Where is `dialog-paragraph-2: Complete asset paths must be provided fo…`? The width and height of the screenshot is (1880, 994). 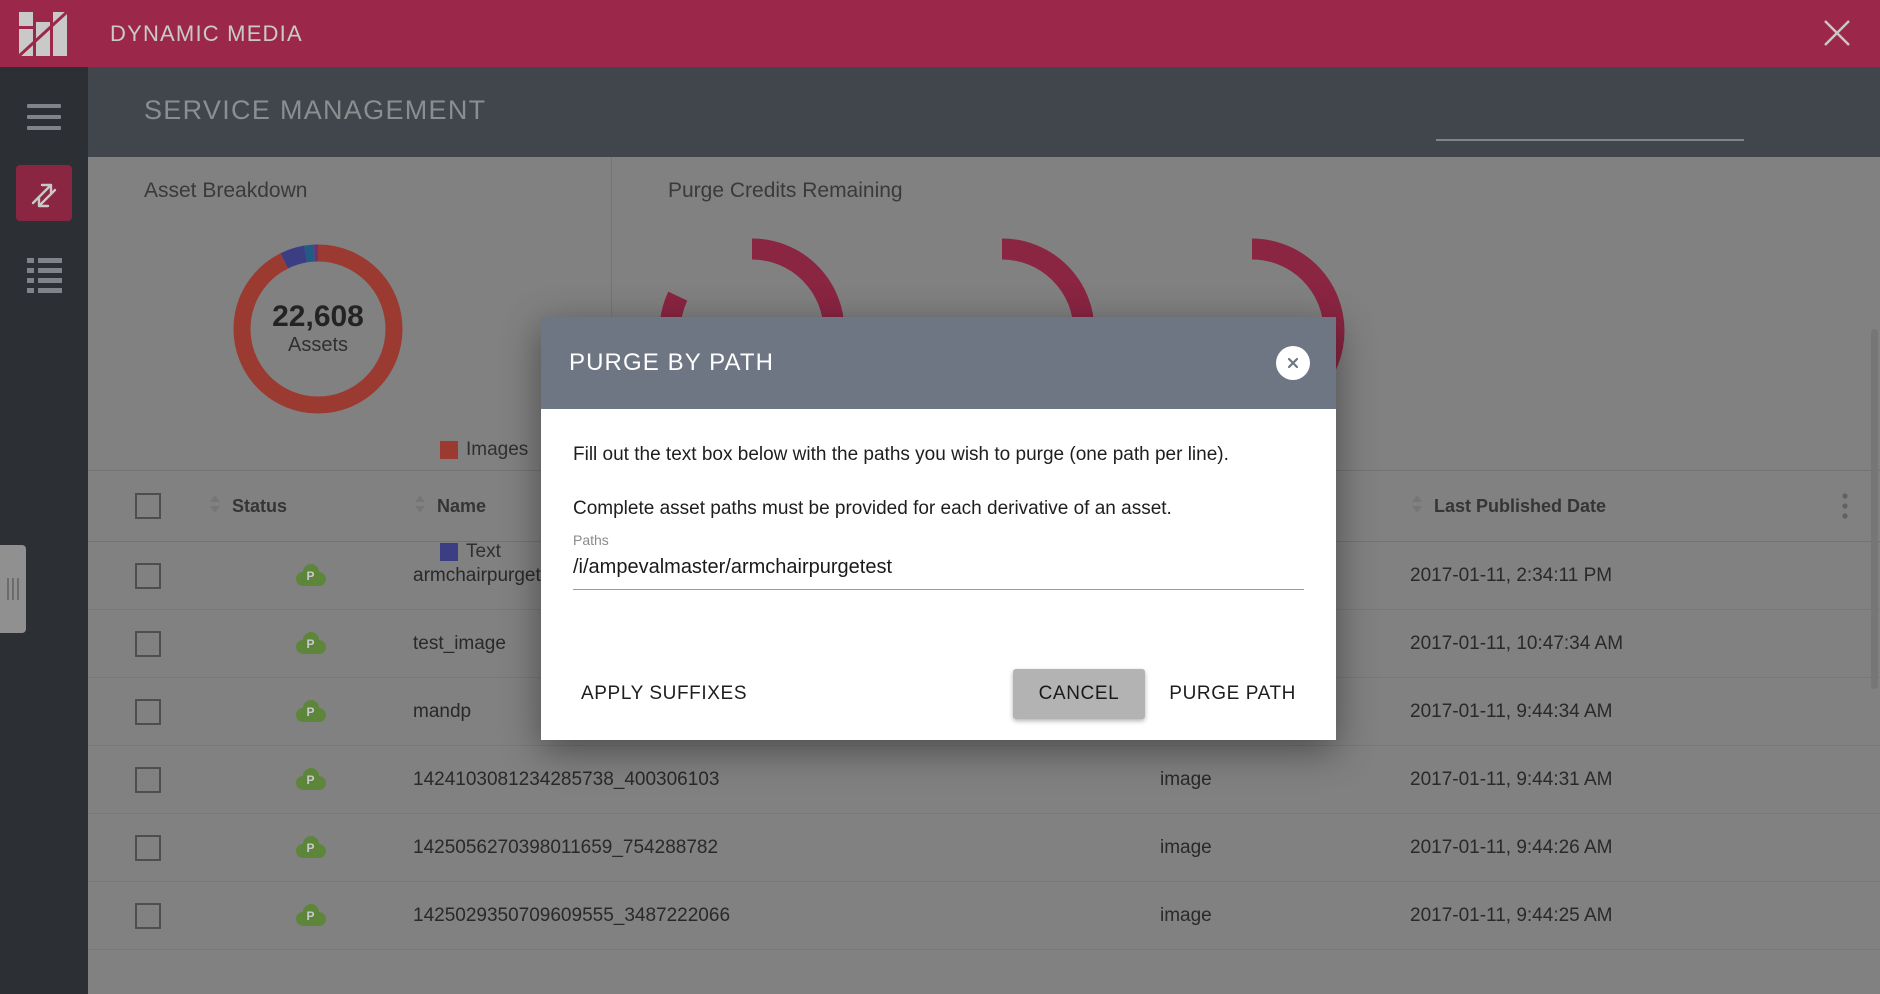 dialog-paragraph-2: Complete asset paths must be provided fo… is located at coordinates (872, 508).